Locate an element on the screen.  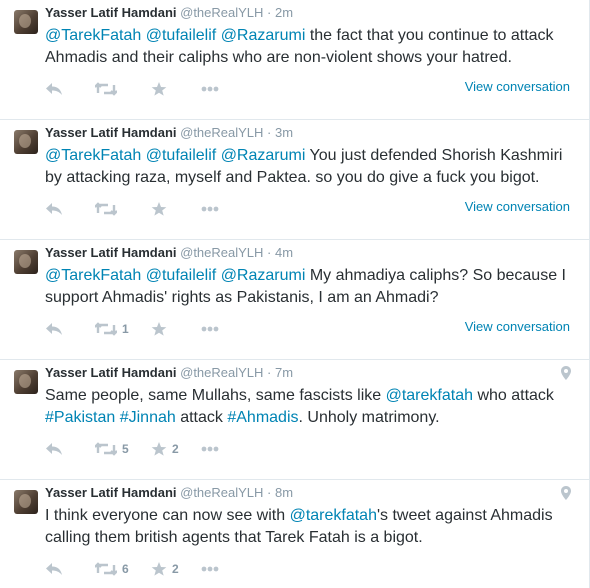
tweet-text-fragment: attack is located at coordinates (201, 417).